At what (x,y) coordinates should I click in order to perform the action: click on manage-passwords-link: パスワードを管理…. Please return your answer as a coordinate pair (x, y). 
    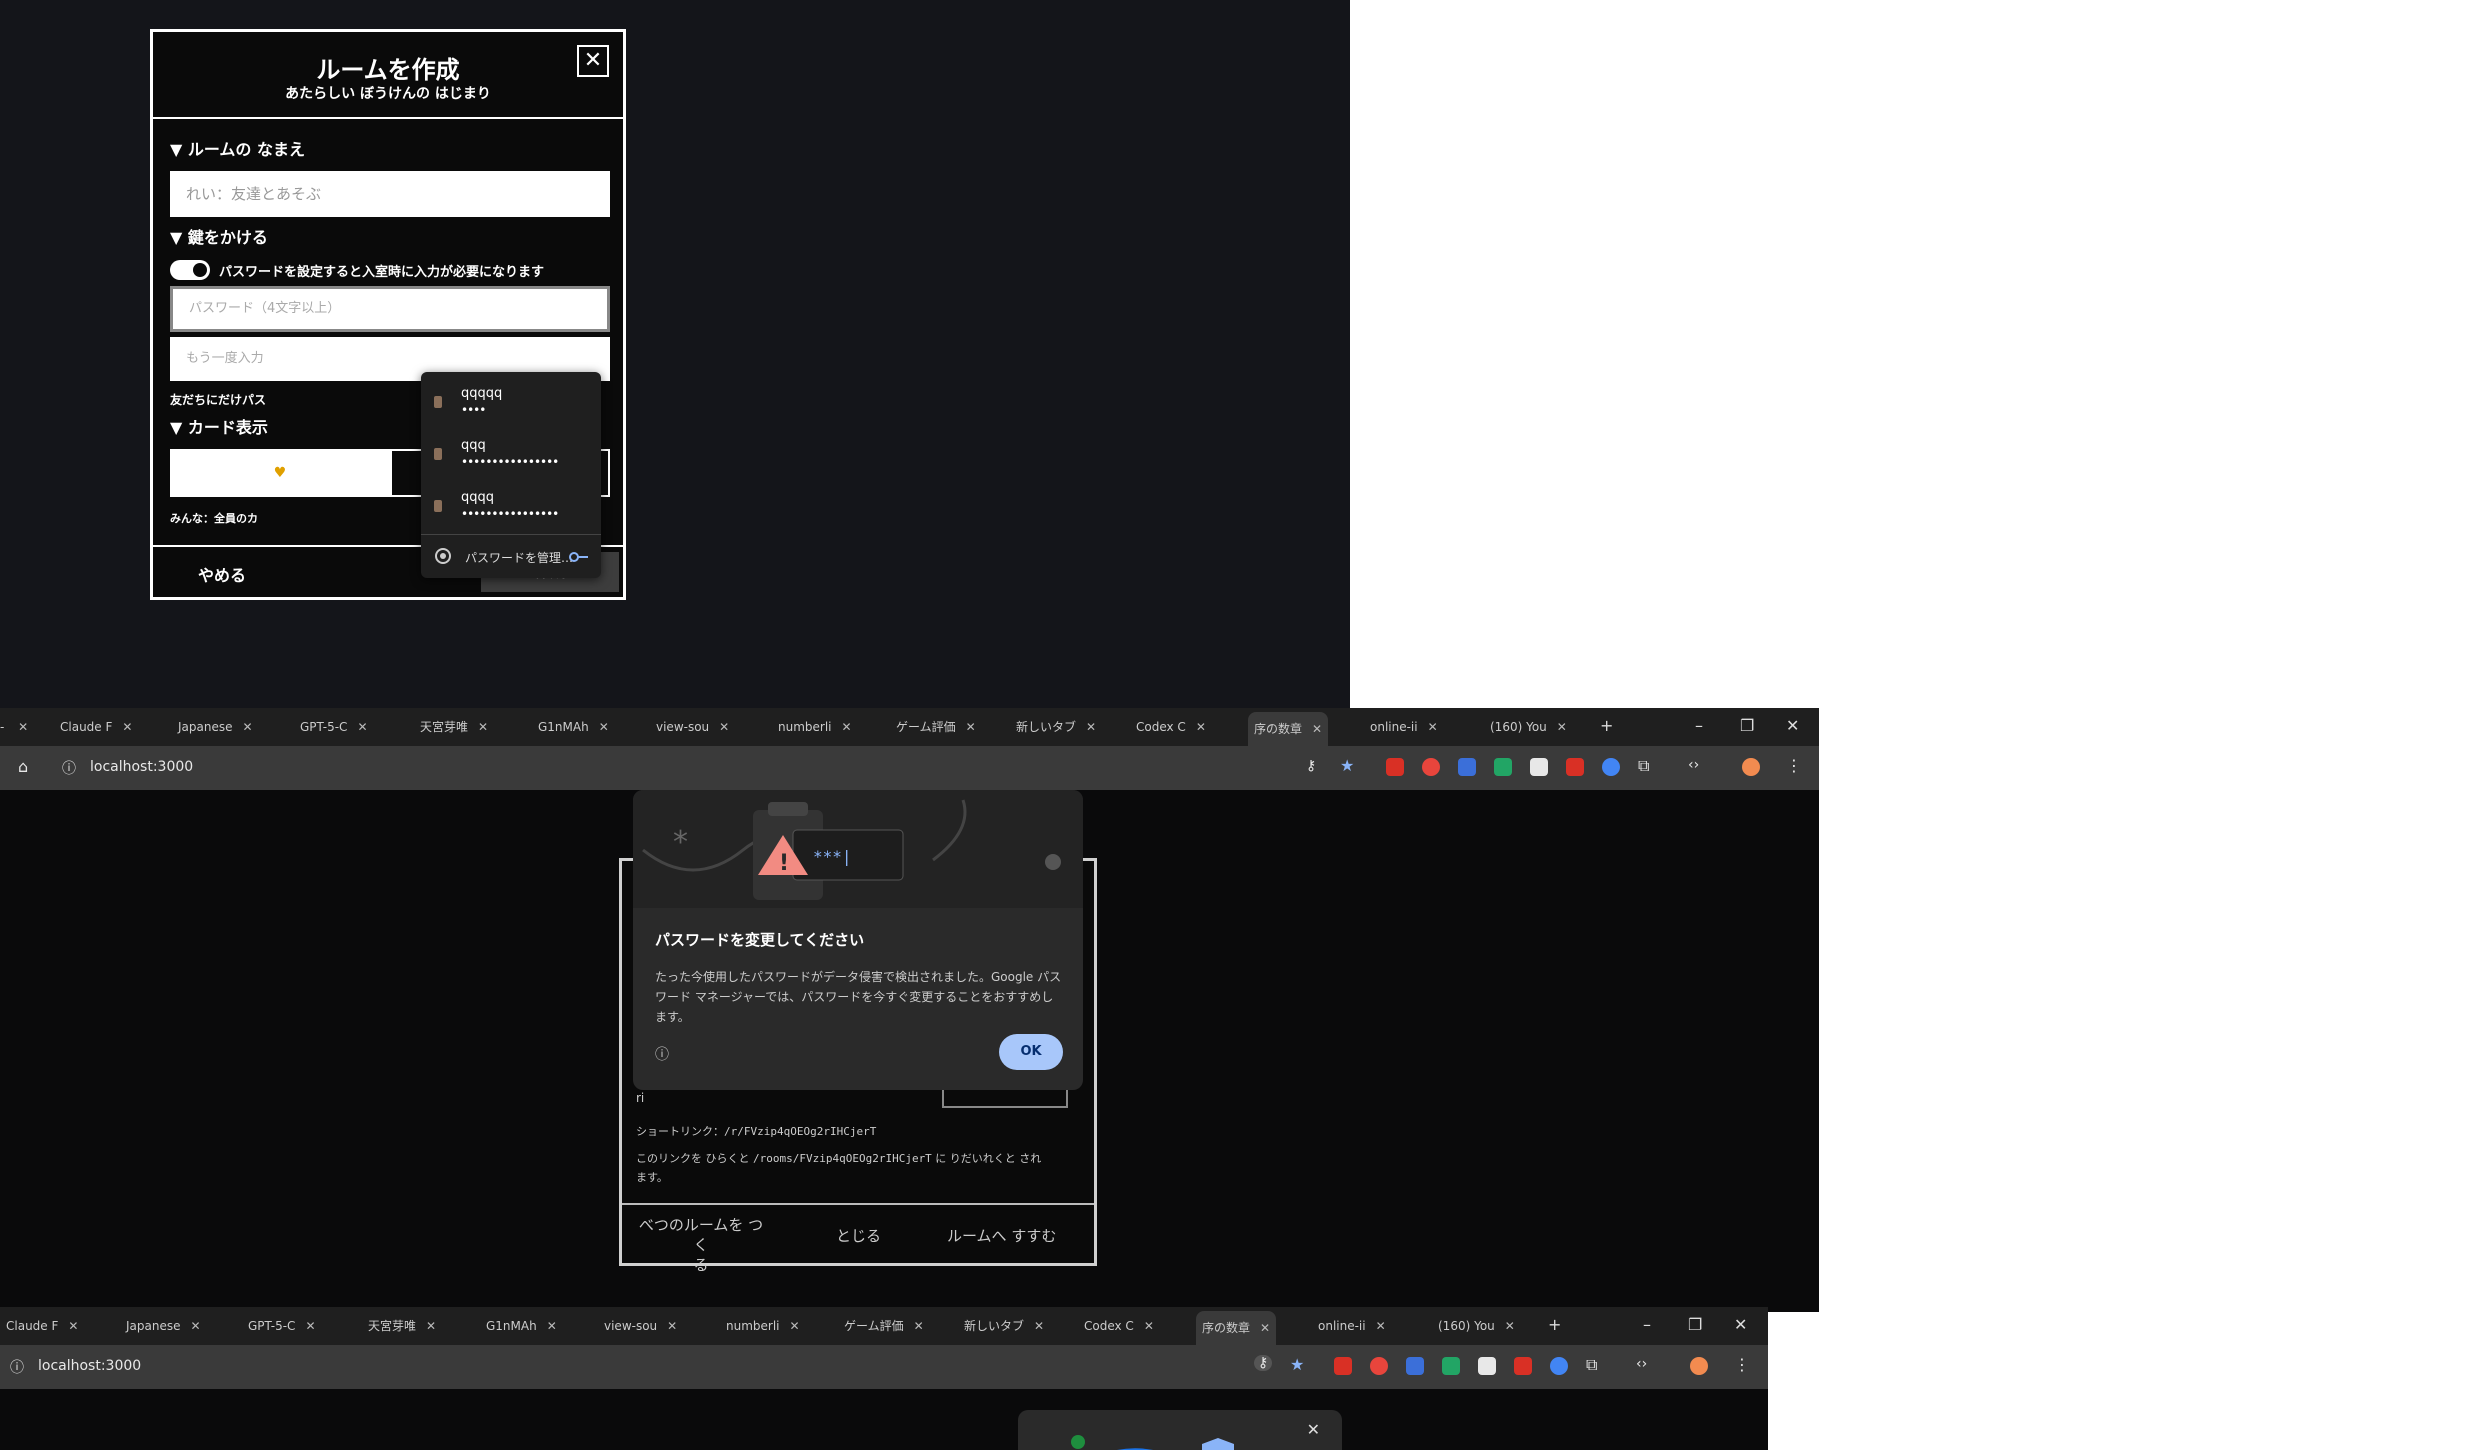
    Looking at the image, I should click on (519, 557).